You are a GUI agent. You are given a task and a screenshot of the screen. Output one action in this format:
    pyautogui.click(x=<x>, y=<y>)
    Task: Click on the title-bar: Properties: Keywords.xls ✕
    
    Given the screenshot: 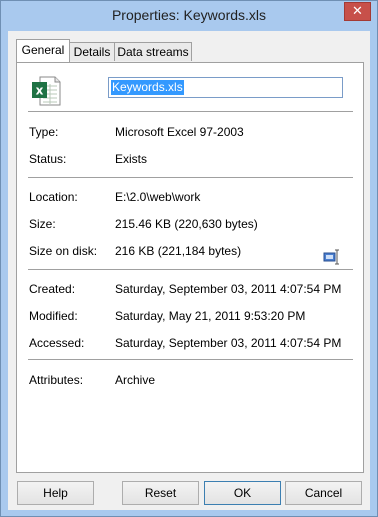 What is the action you would take?
    pyautogui.click(x=189, y=16)
    